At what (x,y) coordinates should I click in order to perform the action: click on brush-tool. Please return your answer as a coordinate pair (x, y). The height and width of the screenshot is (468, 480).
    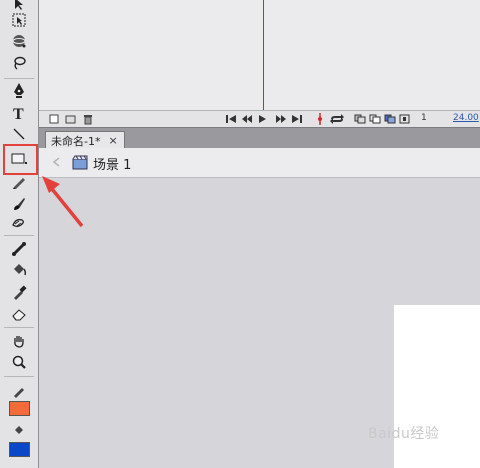
    Looking at the image, I should click on (19, 204).